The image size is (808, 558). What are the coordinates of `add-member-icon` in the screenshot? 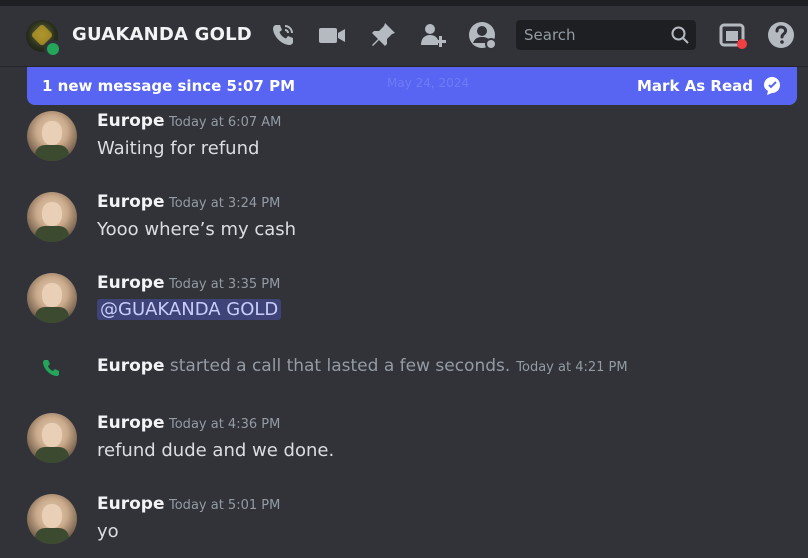 It's located at (433, 35).